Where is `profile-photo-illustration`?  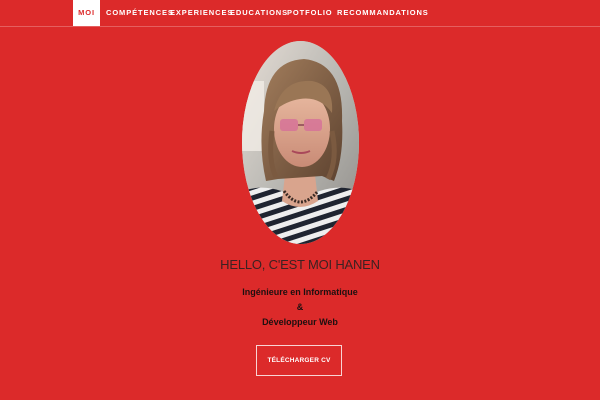
profile-photo-illustration is located at coordinates (300, 142).